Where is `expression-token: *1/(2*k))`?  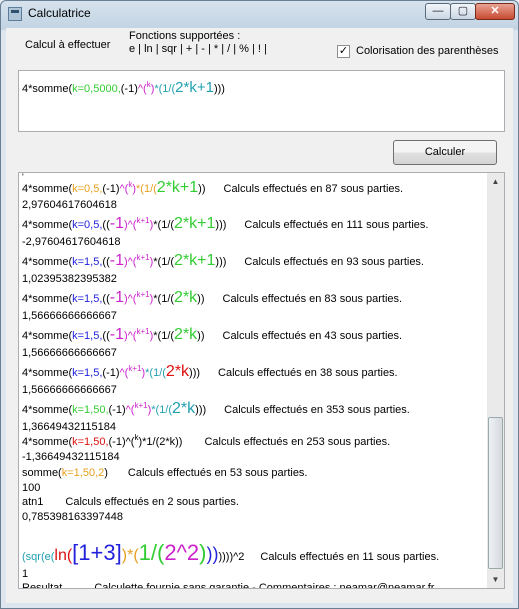
expression-token: *1/(2*k)) is located at coordinates (162, 442).